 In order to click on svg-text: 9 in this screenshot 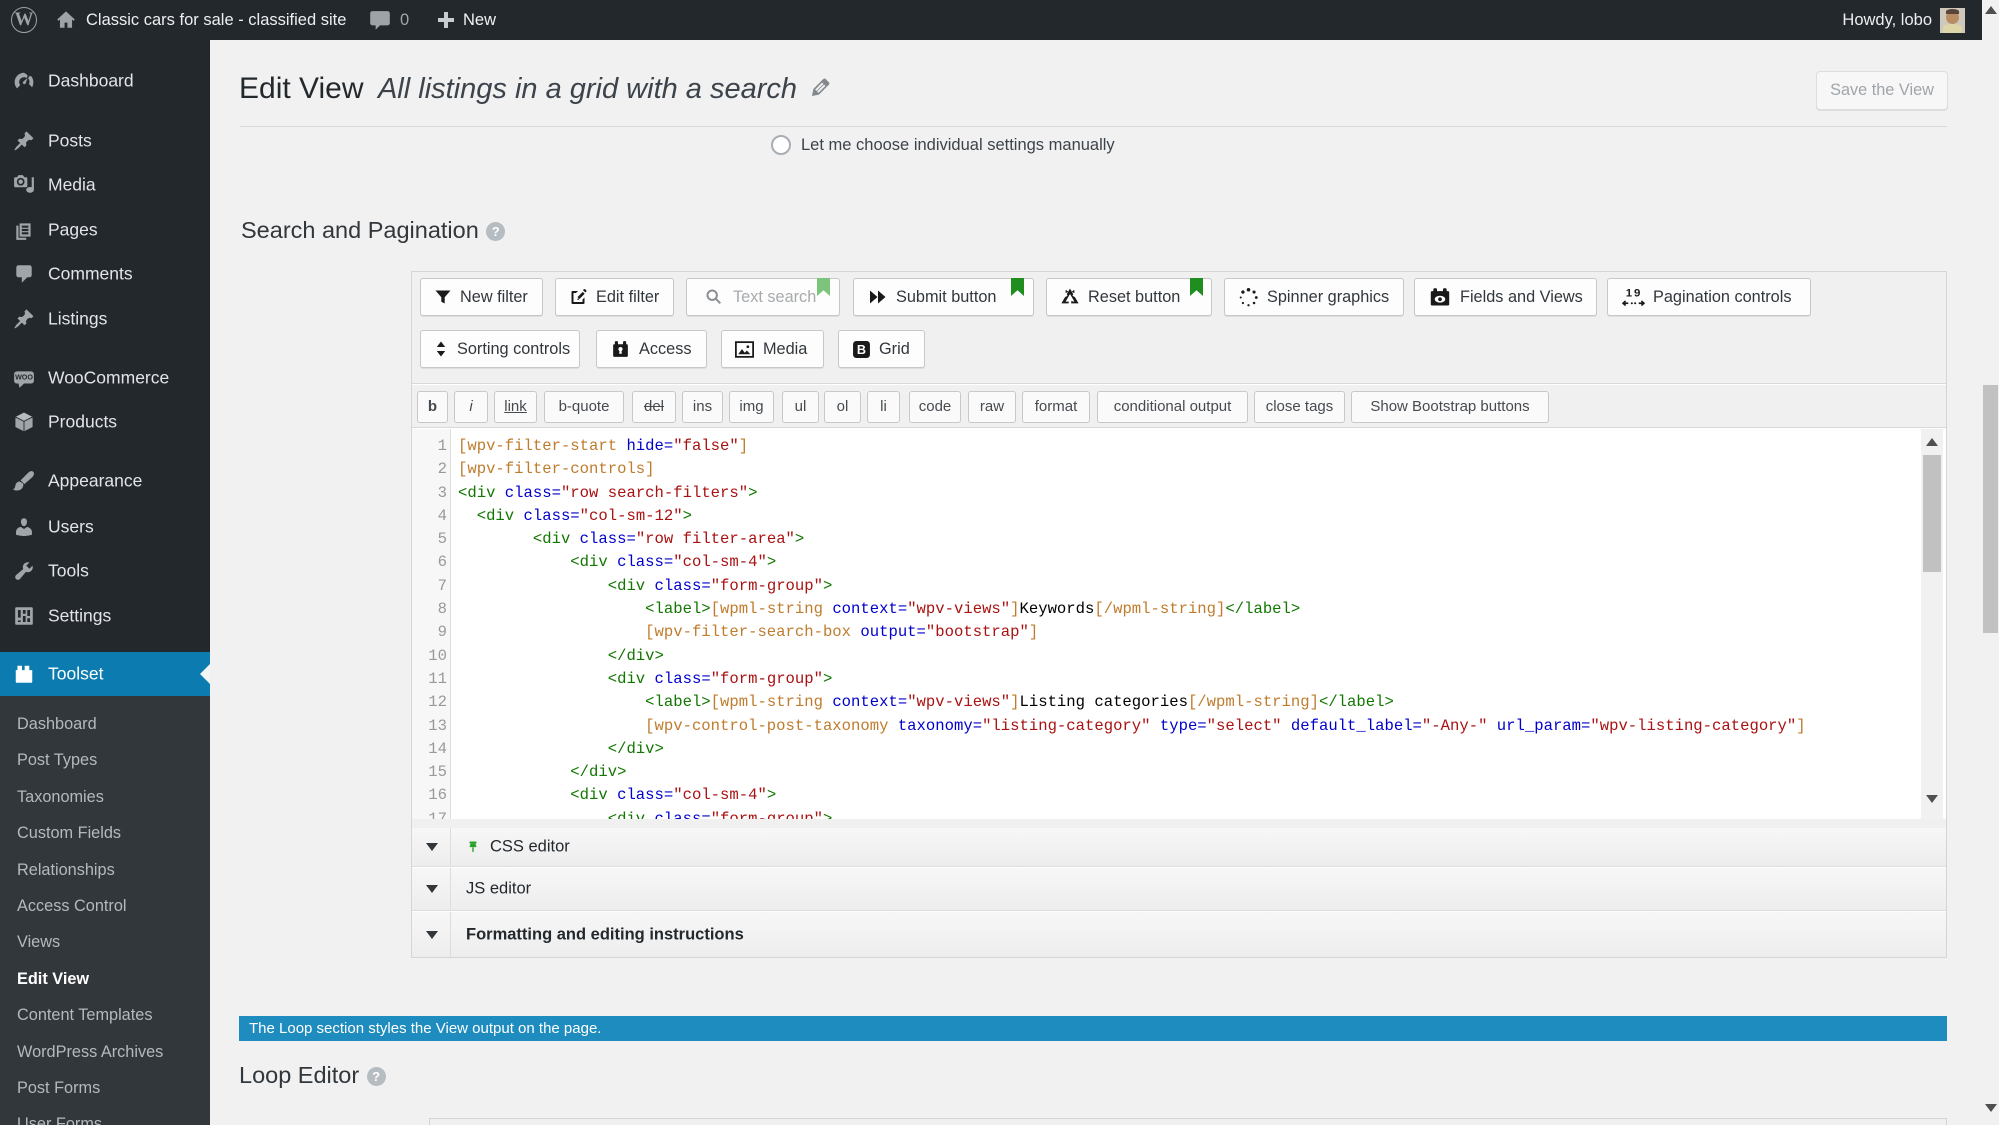, I will do `click(1637, 293)`.